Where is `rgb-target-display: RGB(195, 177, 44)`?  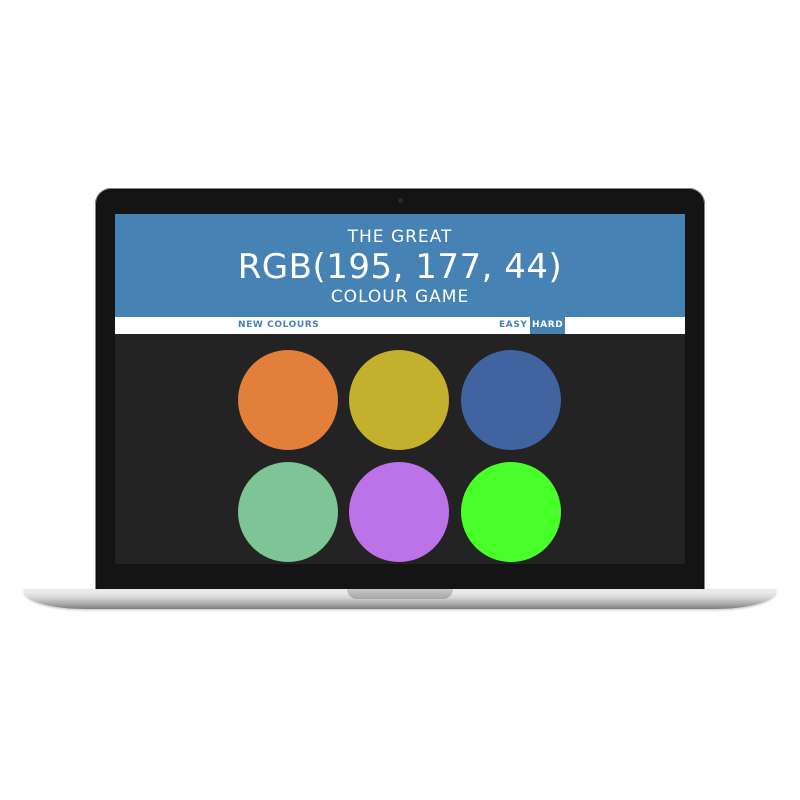
rgb-target-display: RGB(195, 177, 44) is located at coordinates (400, 267).